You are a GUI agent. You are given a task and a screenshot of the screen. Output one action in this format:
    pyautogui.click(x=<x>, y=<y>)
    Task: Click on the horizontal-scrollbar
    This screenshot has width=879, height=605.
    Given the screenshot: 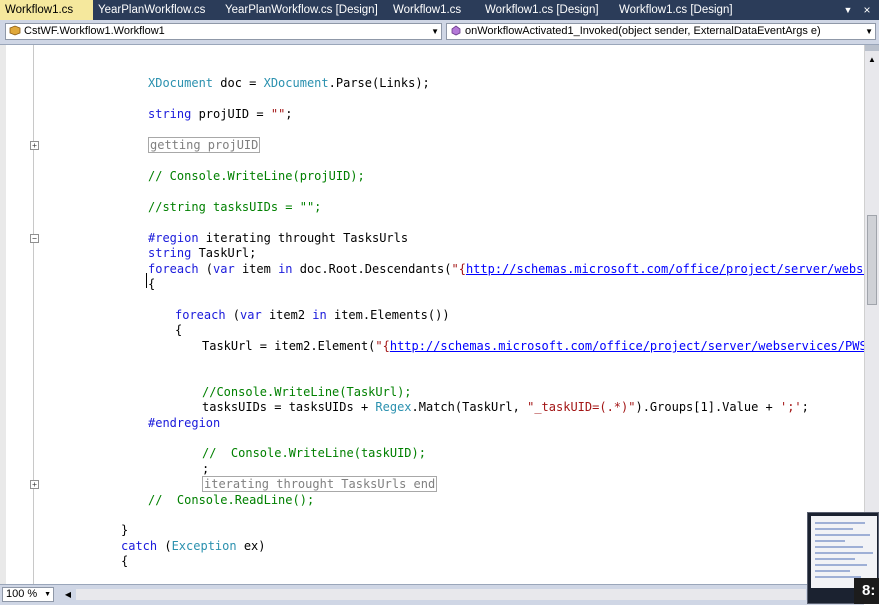 What is the action you would take?
    pyautogui.click(x=441, y=594)
    